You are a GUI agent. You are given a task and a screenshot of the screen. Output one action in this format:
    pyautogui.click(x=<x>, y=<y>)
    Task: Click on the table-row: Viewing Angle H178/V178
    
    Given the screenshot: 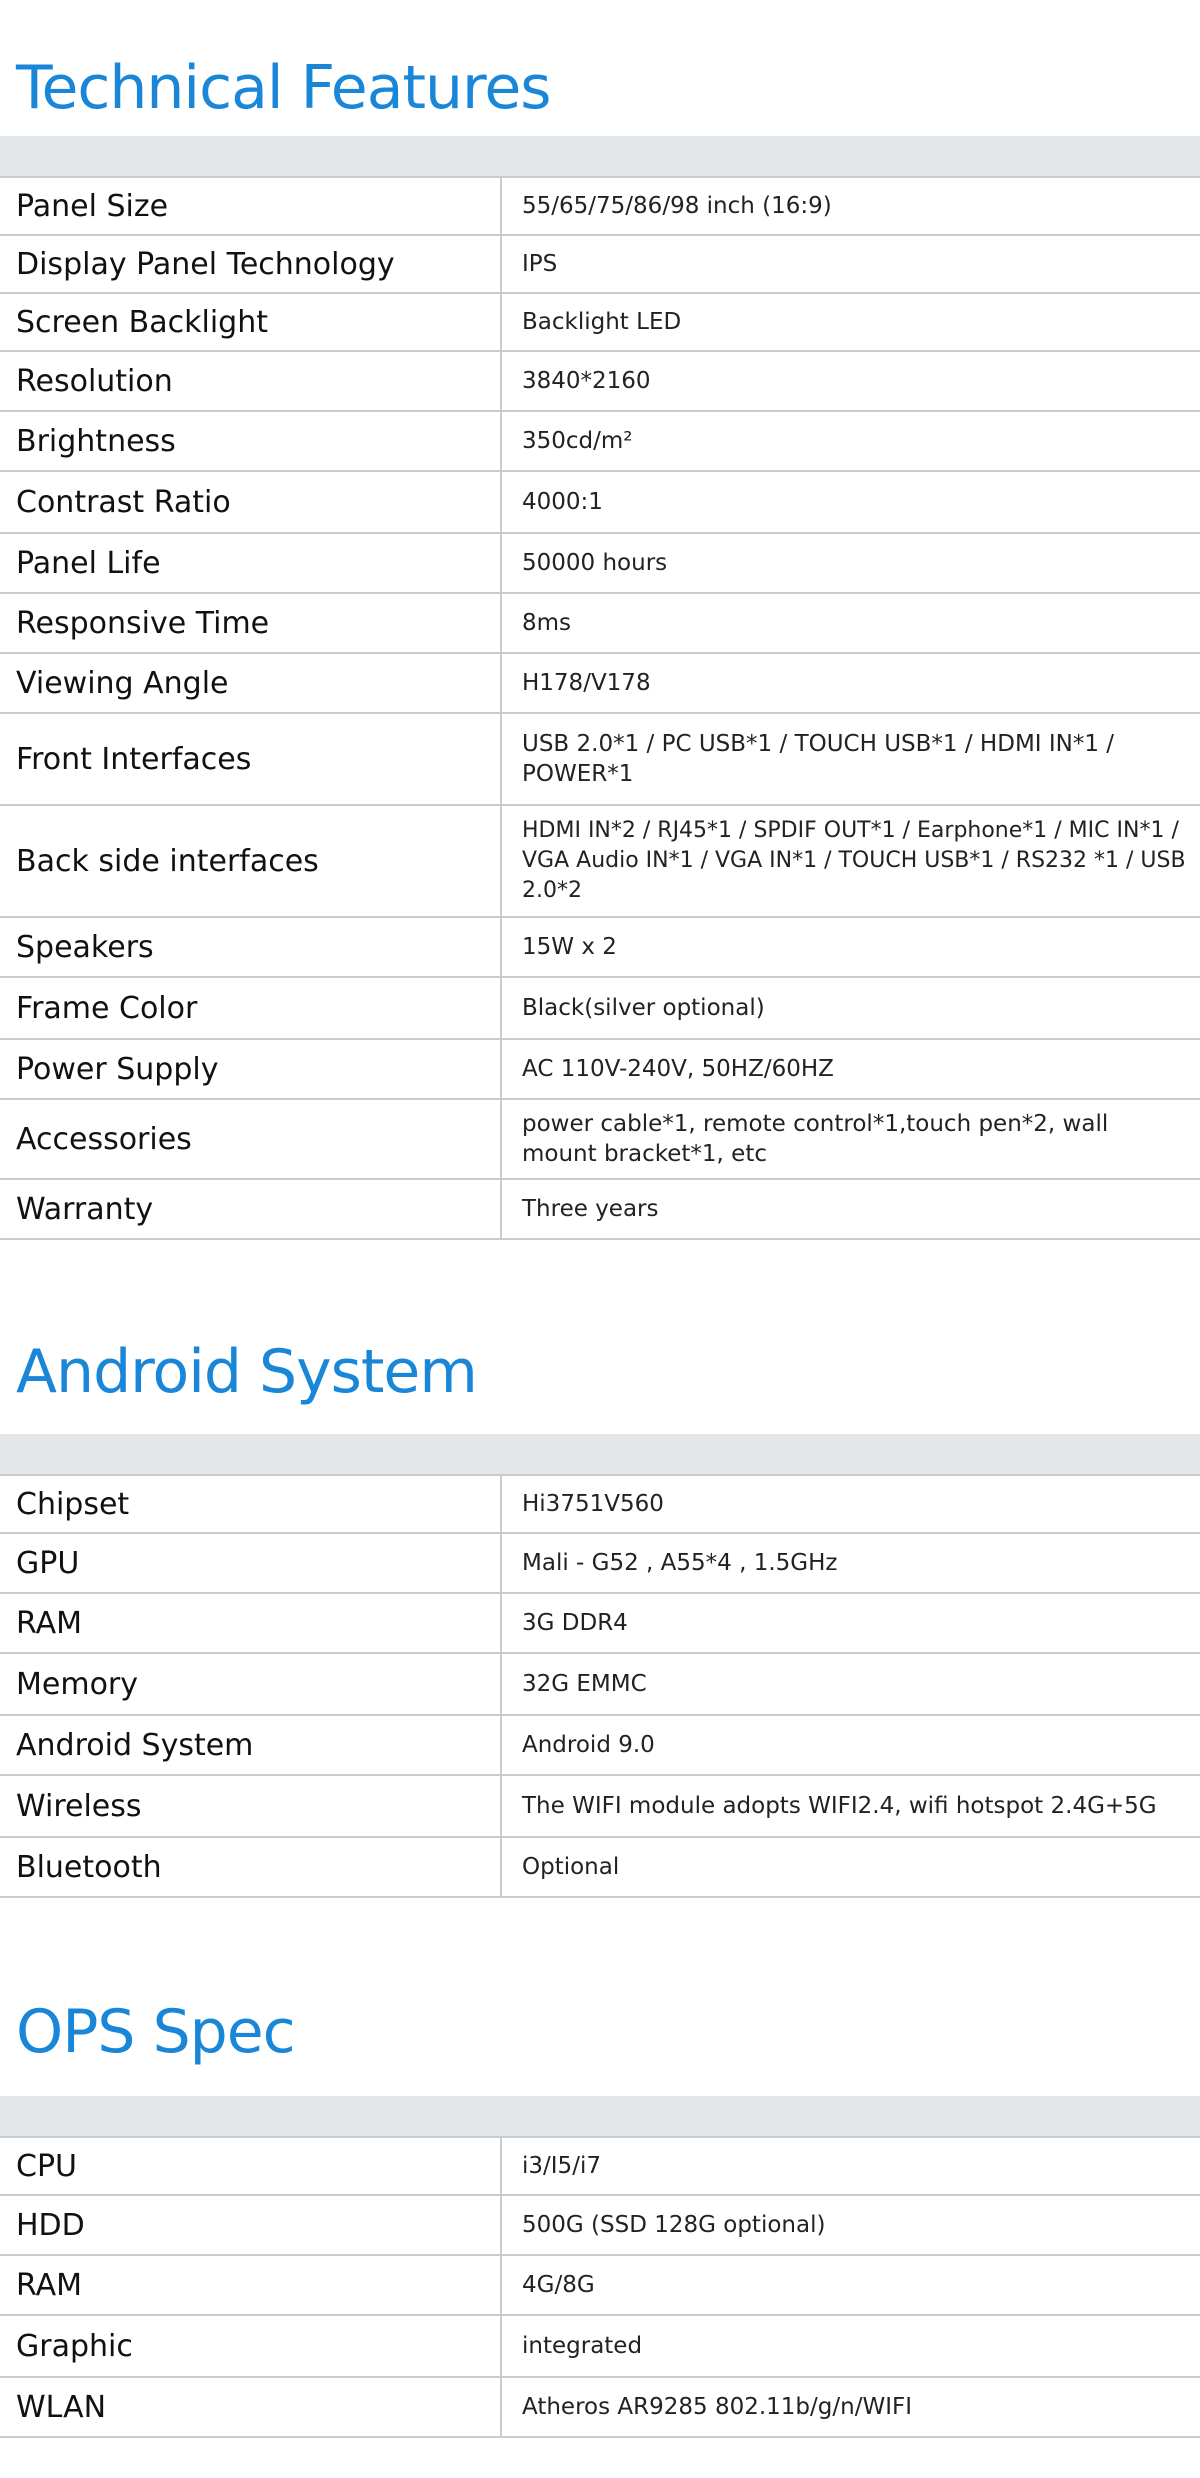 What is the action you would take?
    pyautogui.click(x=600, y=683)
    